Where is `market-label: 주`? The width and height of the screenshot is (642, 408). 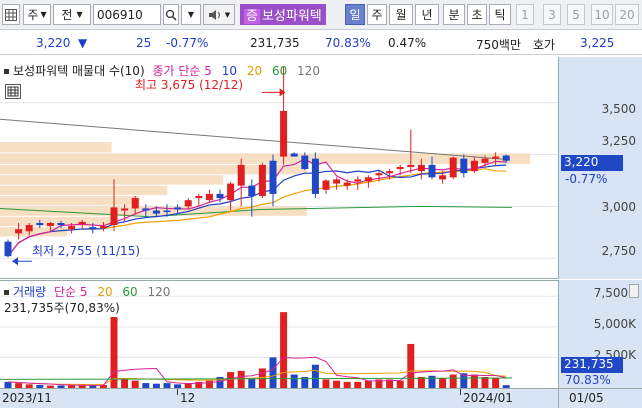 market-label: 주 is located at coordinates (33, 15).